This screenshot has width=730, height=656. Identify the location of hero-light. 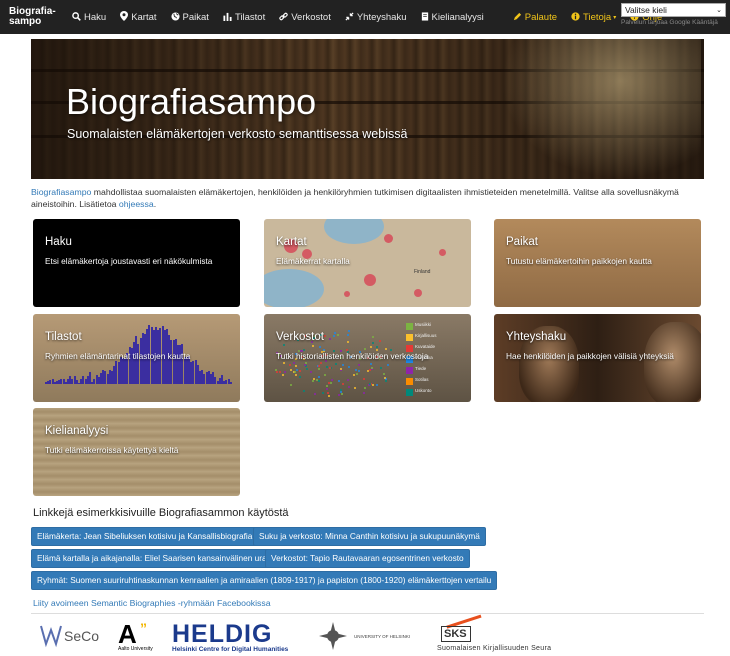
(601, 109).